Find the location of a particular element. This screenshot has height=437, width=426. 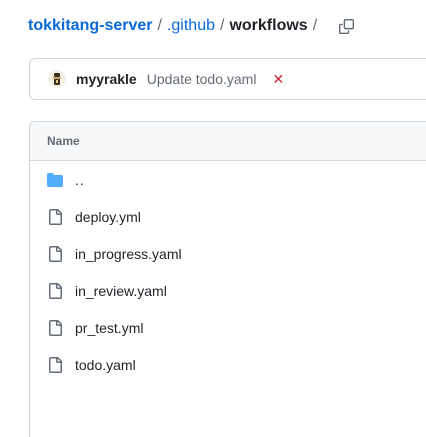

copy-icon is located at coordinates (346, 26).